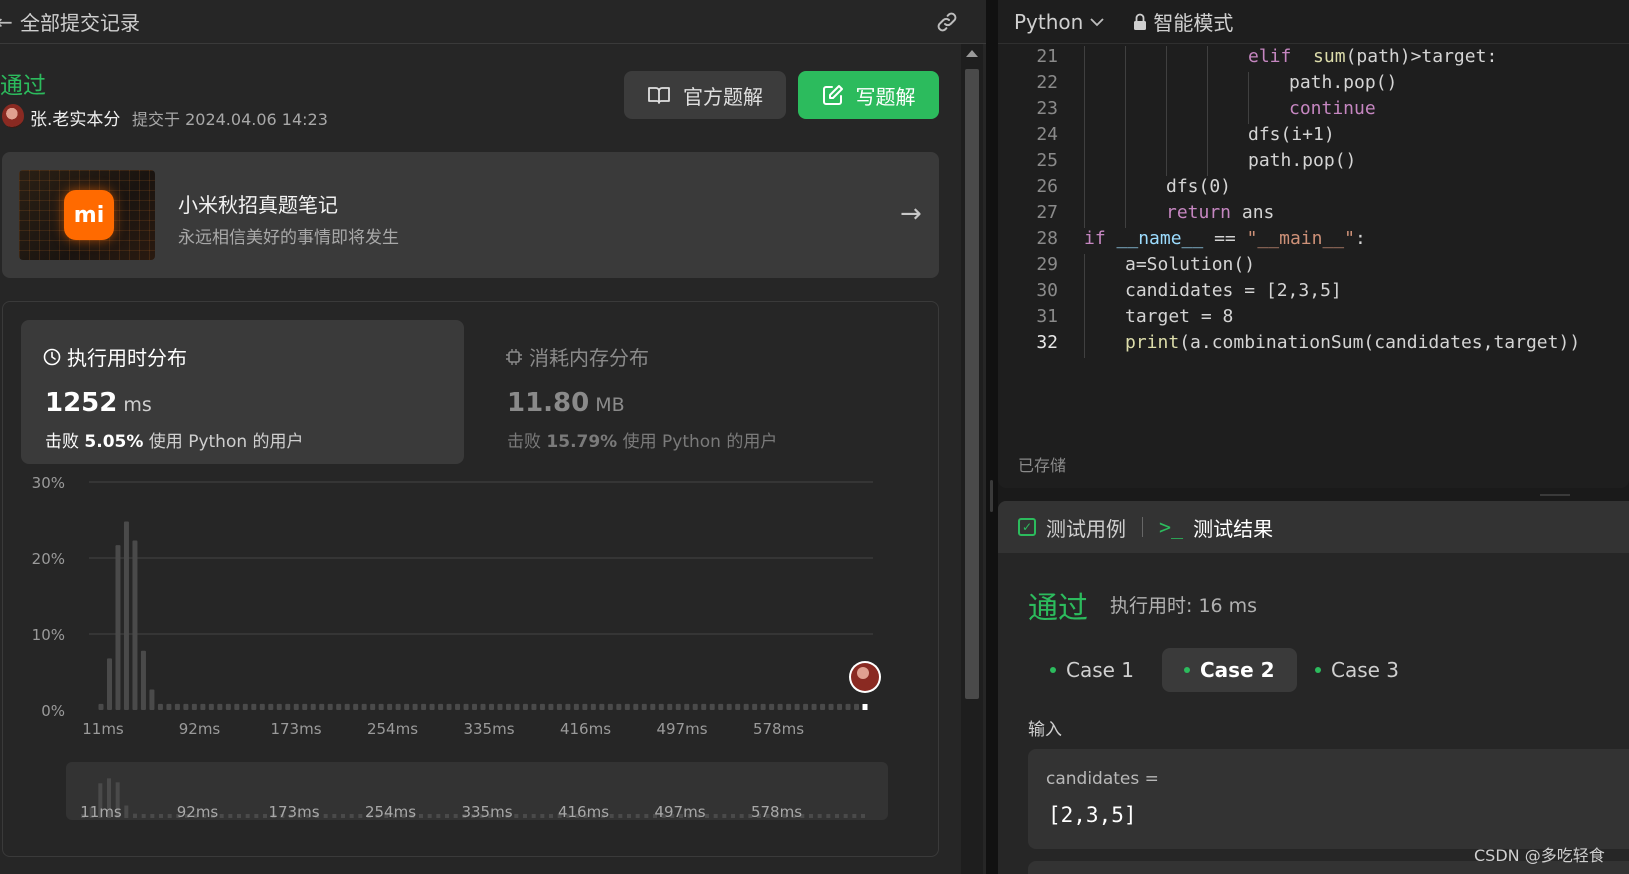 Image resolution: width=1629 pixels, height=874 pixels. Describe the element at coordinates (911, 214) in the screenshot. I see `arrow-right-icon: →` at that location.